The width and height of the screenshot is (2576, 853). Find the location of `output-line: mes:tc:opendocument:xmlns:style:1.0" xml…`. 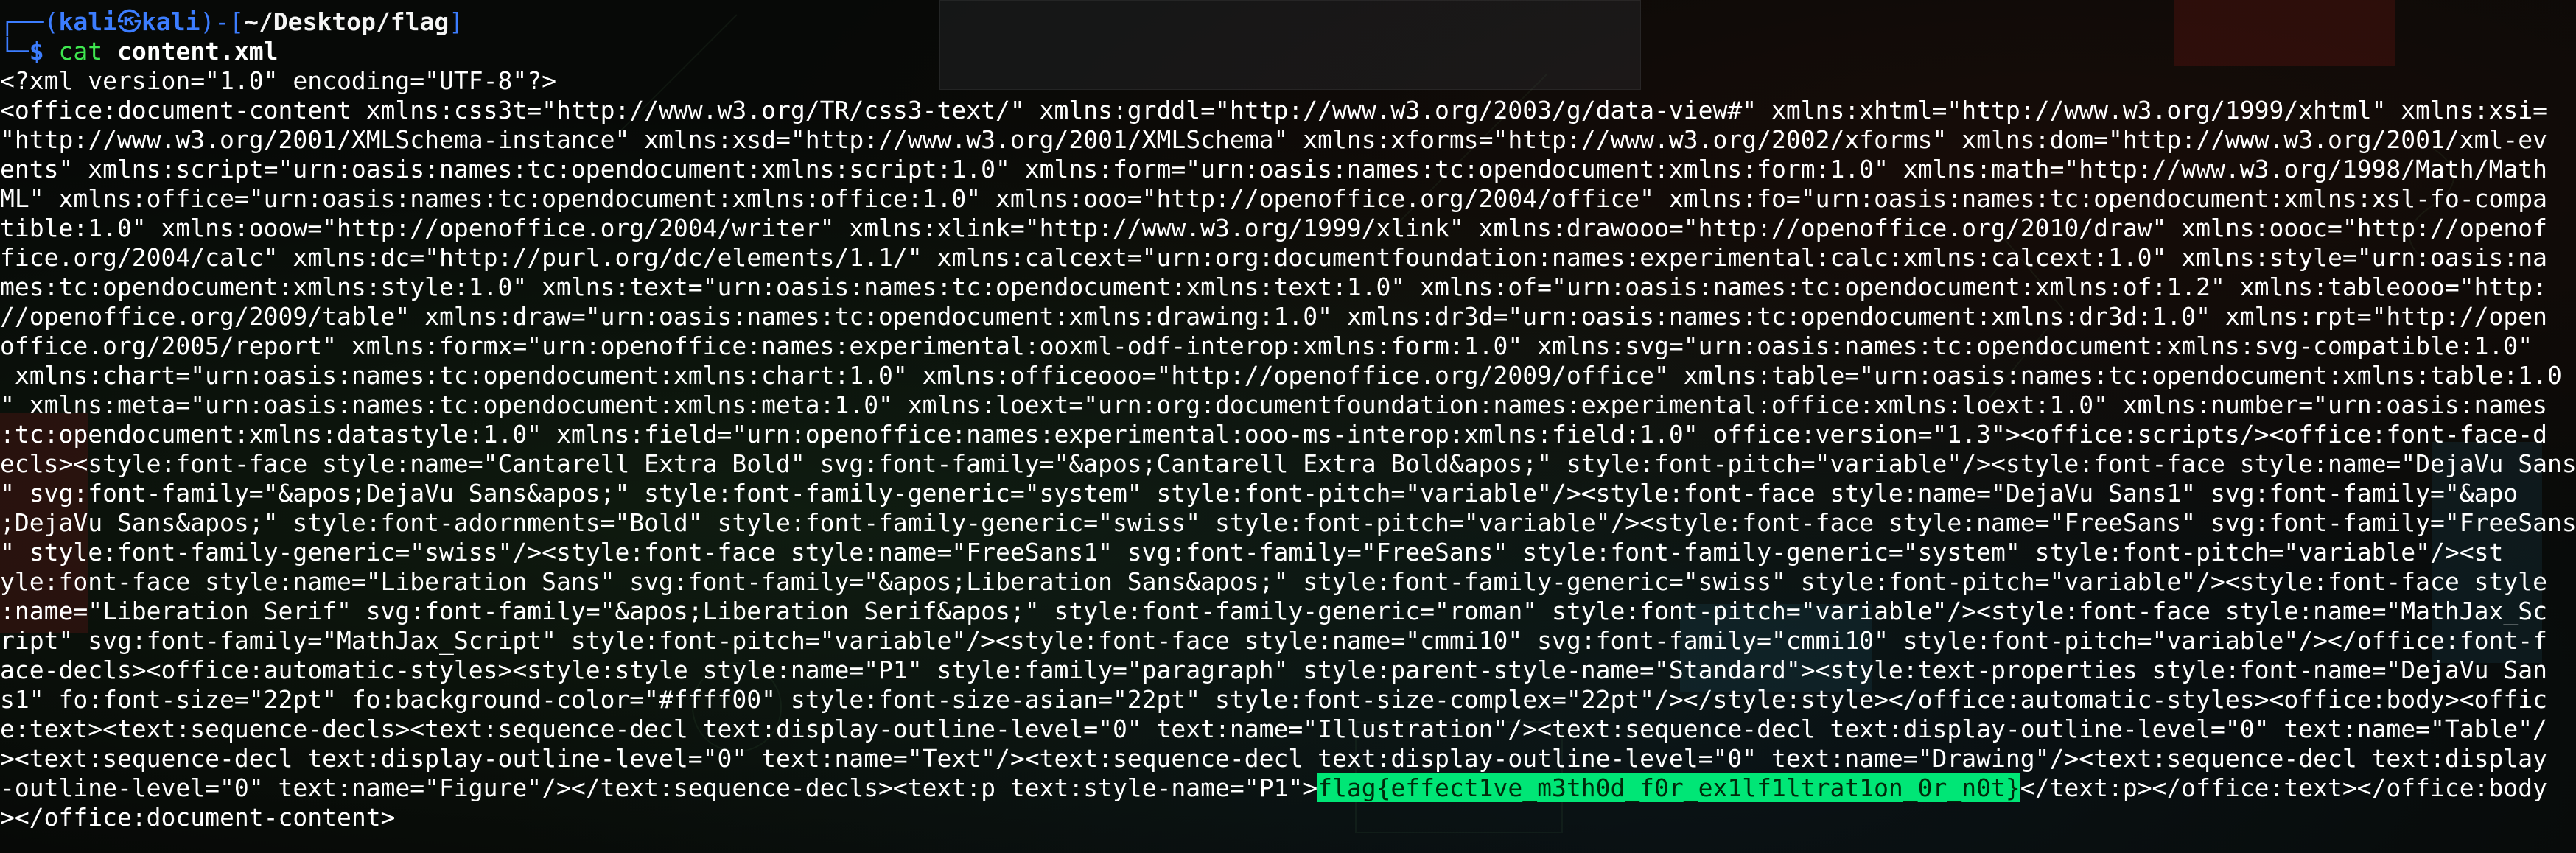

output-line: mes:tc:opendocument:xmlns:style:1.0" xml… is located at coordinates (1273, 287).